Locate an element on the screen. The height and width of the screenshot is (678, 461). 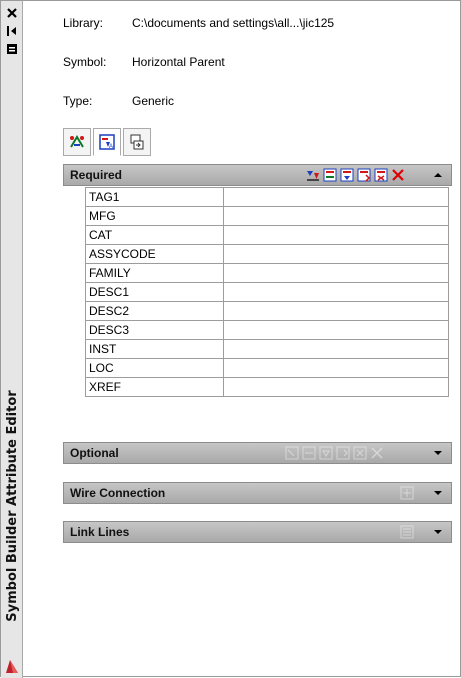
table-row: FAMILY is located at coordinates (267, 273).